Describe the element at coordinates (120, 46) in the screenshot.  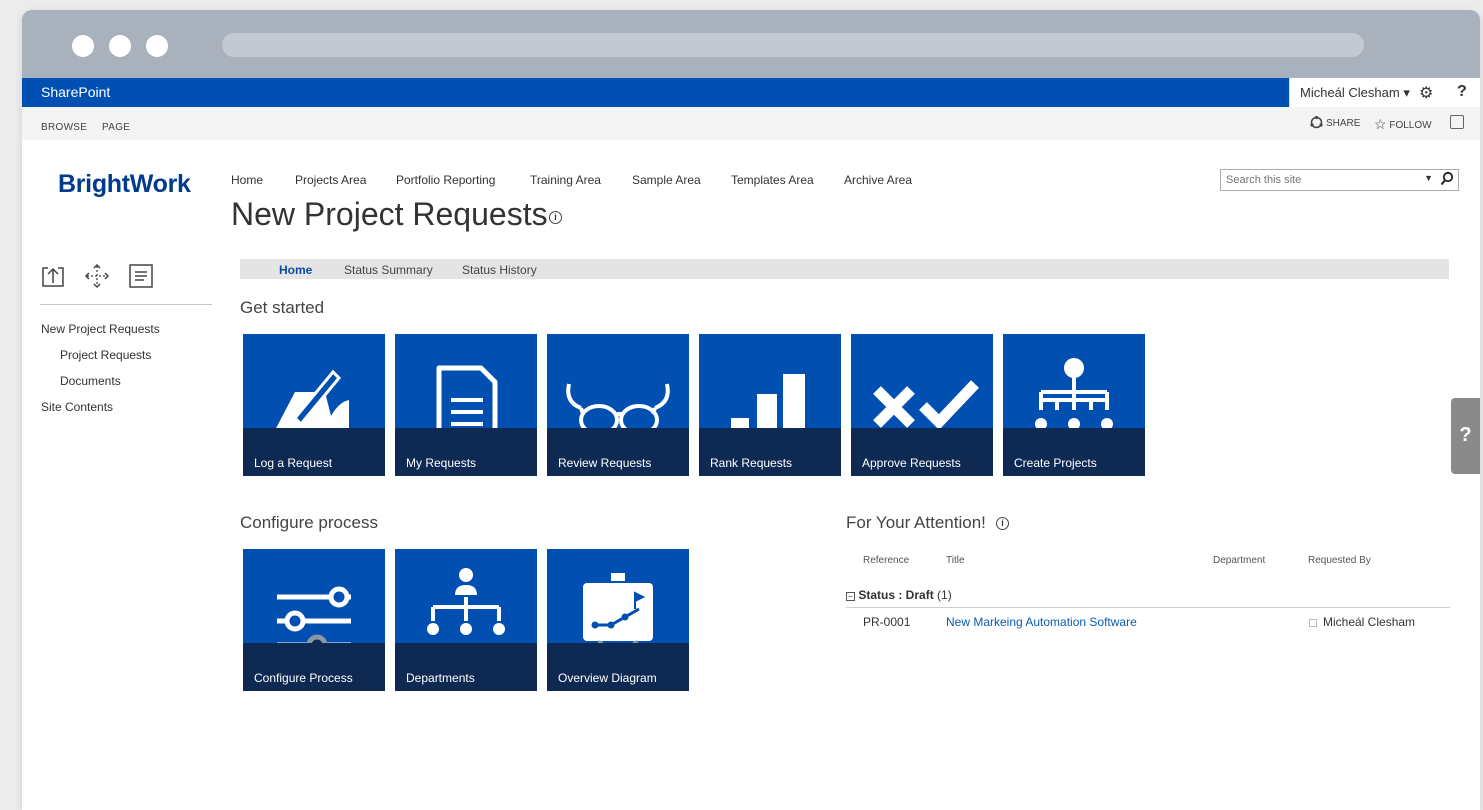
I see `window-minimize-dot` at that location.